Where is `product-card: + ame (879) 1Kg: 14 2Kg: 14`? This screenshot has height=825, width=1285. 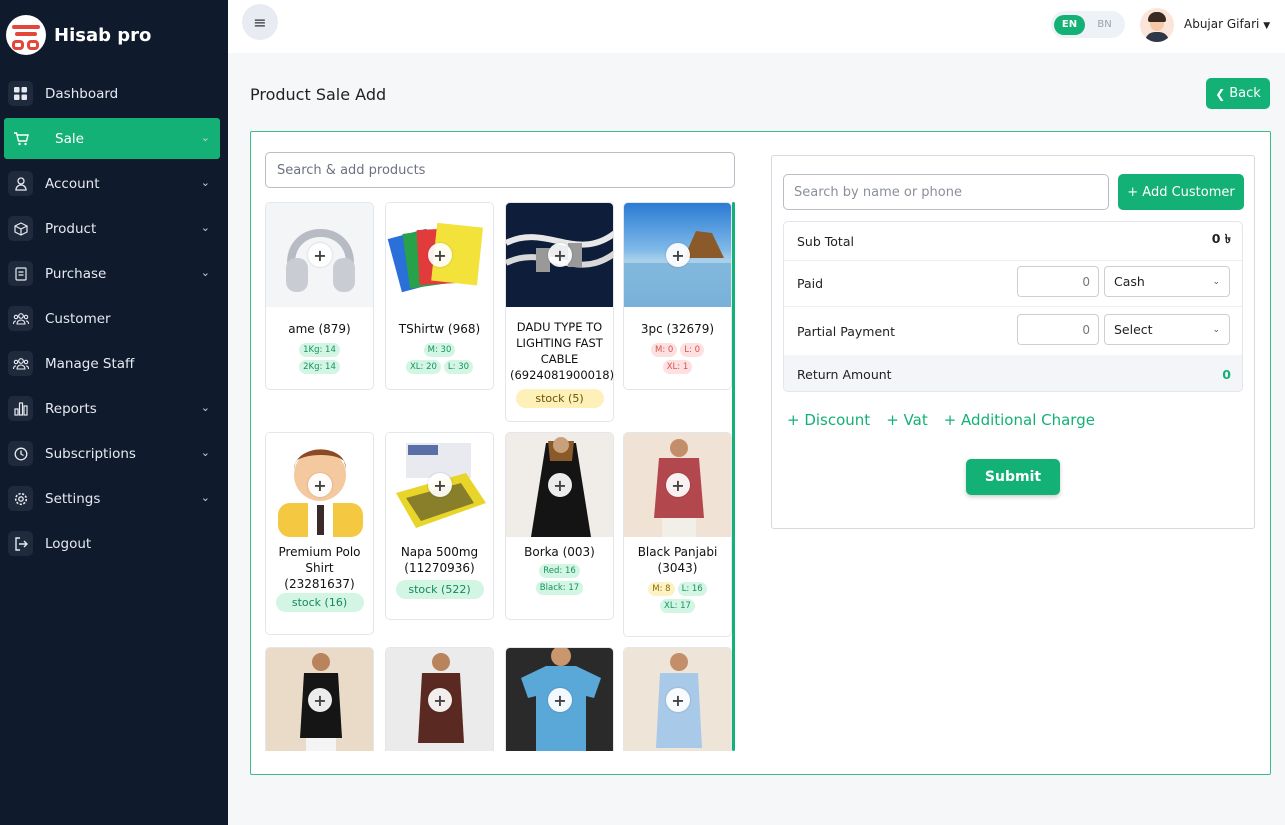 product-card: + ame (879) 1Kg: 14 2Kg: 14 is located at coordinates (319, 296).